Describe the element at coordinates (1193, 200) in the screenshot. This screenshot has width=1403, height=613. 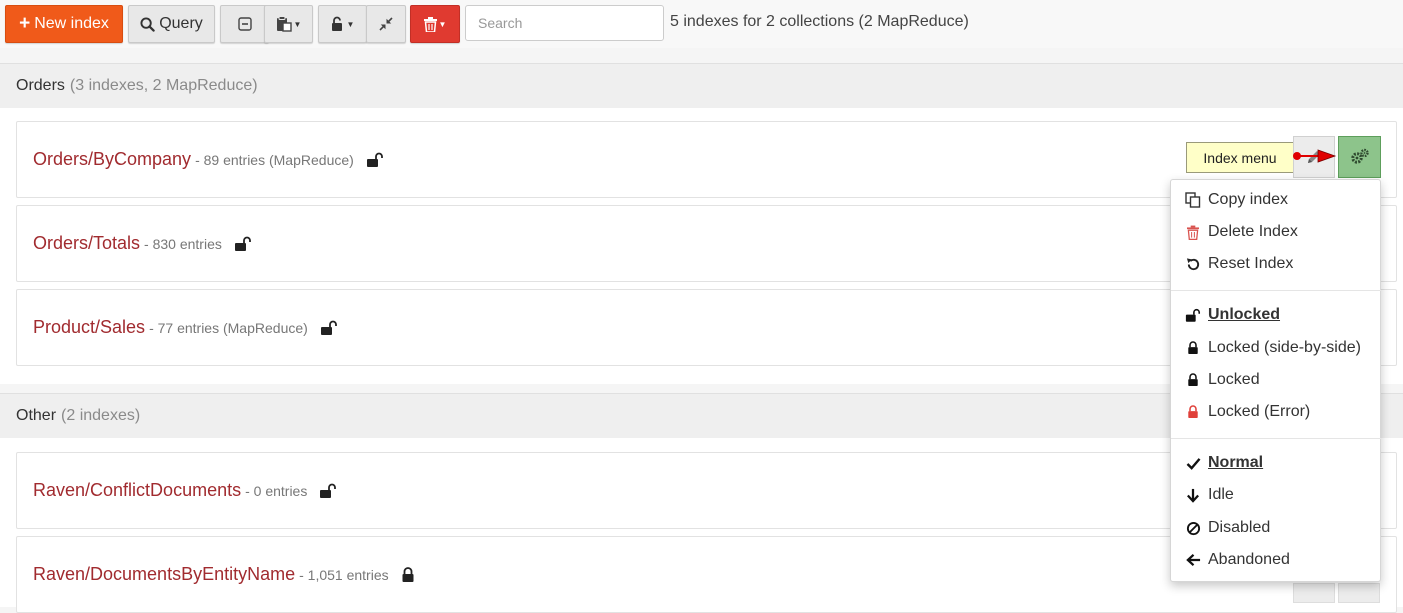
I see `copy-icon` at that location.